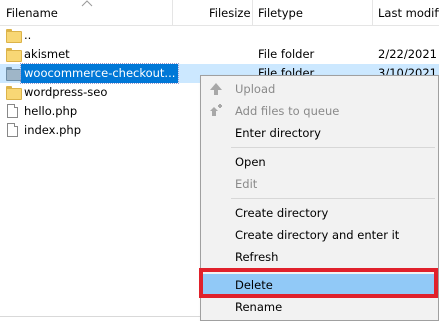 The image size is (439, 321). What do you see at coordinates (286, 54) in the screenshot?
I see `file-type: File folder` at bounding box center [286, 54].